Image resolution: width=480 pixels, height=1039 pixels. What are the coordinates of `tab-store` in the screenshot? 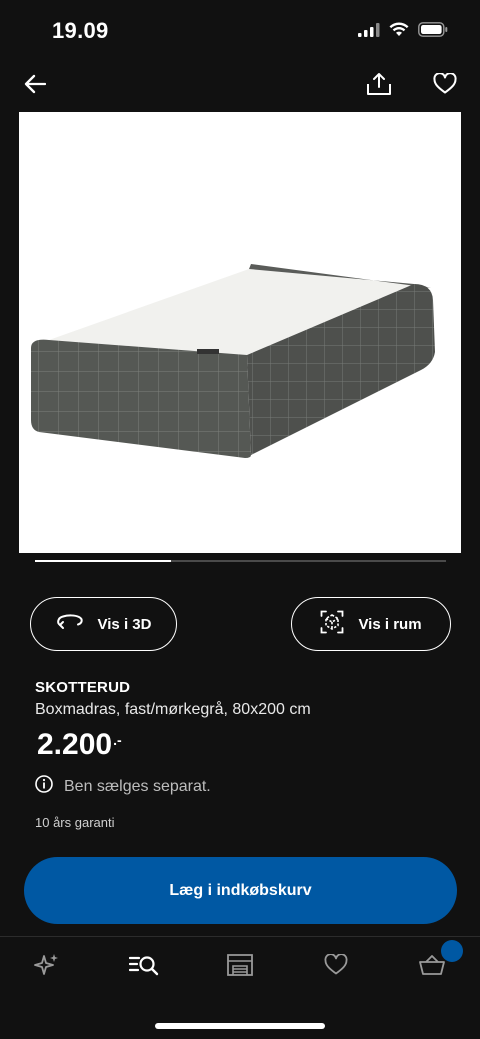 It's located at (240, 967).